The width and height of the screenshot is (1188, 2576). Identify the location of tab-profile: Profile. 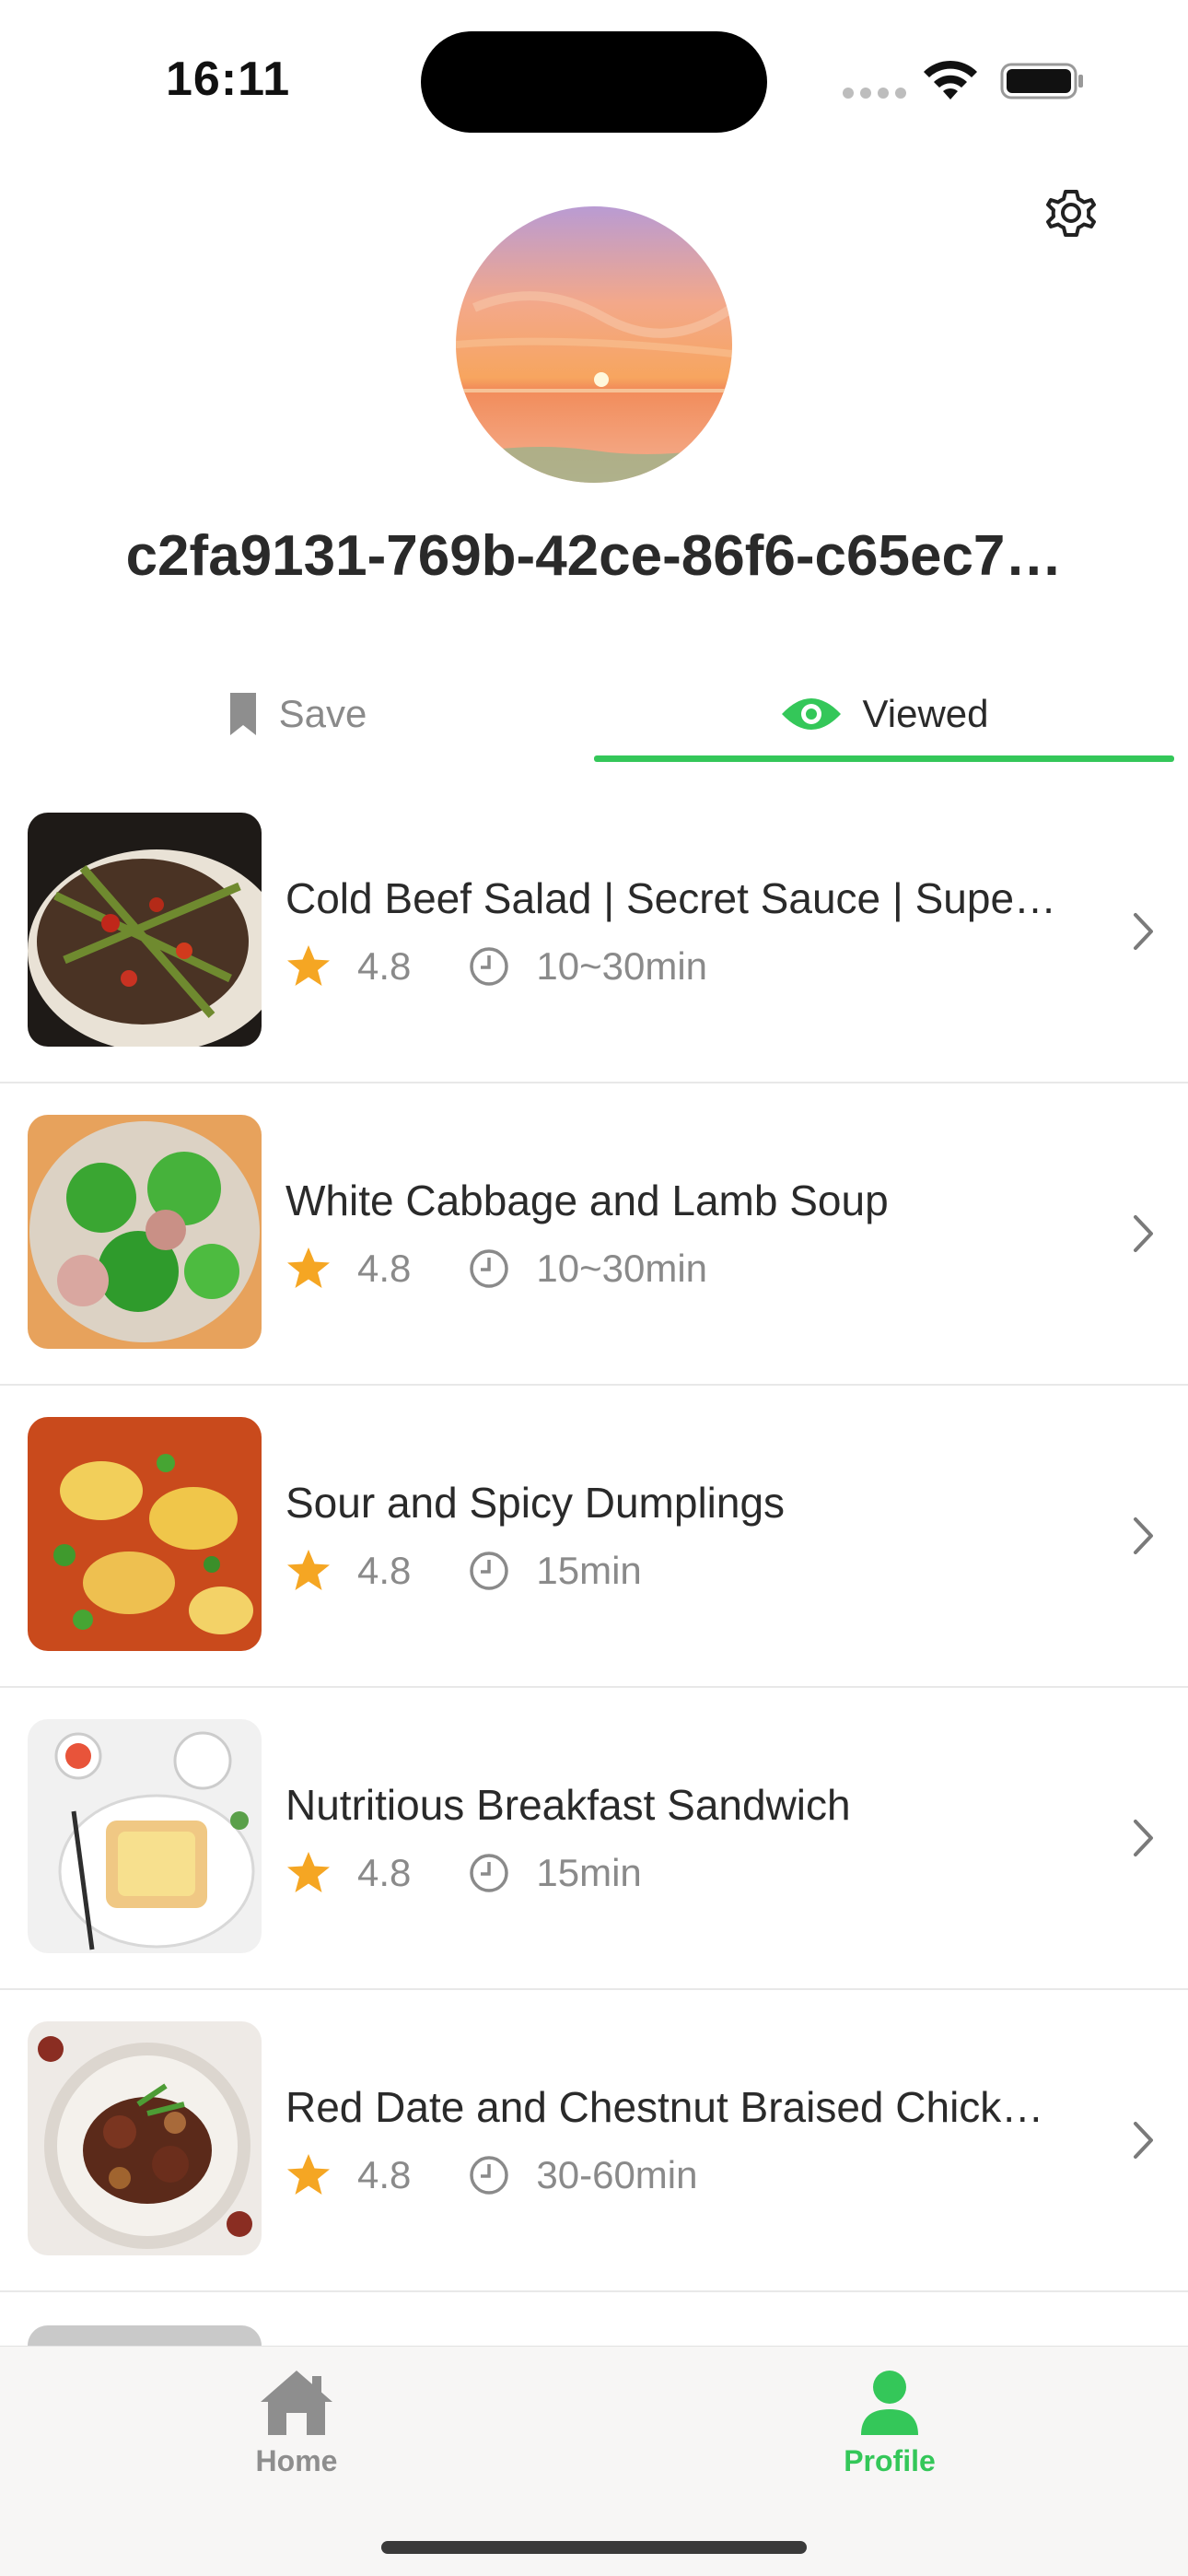
(890, 2421).